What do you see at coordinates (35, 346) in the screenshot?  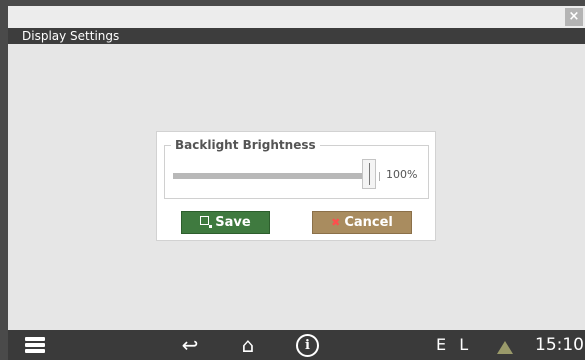 I see `menu-icon` at bounding box center [35, 346].